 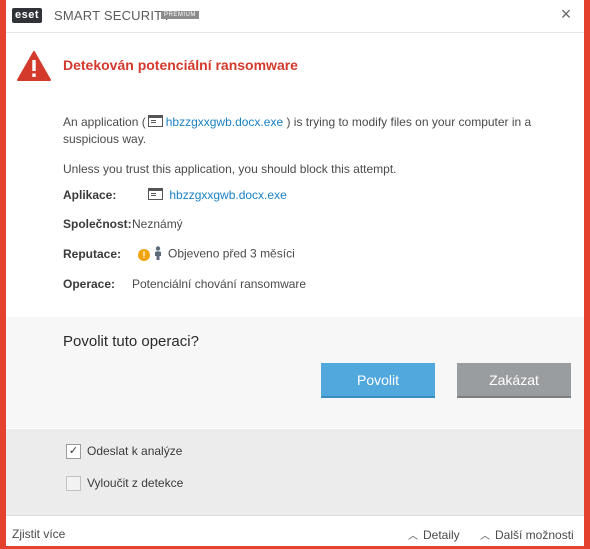 I want to click on description-prefix: An application (, so click(x=104, y=122).